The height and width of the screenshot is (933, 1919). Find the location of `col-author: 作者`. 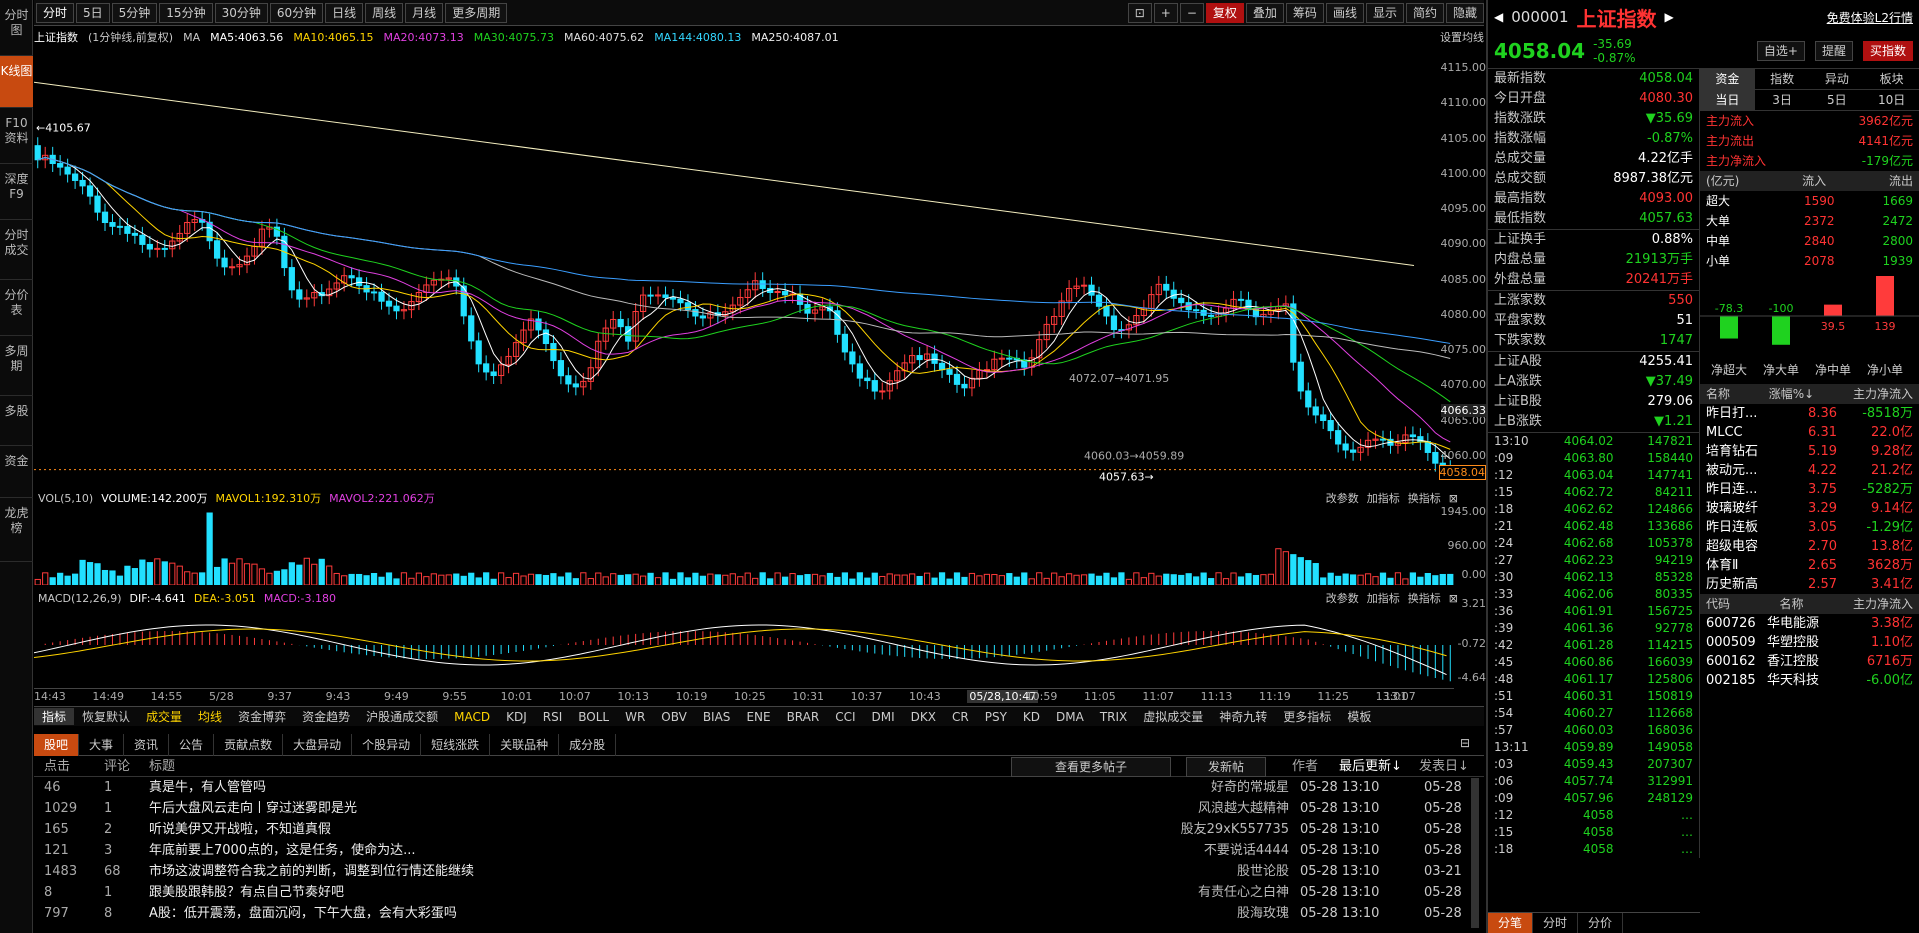

col-author: 作者 is located at coordinates (1305, 767).